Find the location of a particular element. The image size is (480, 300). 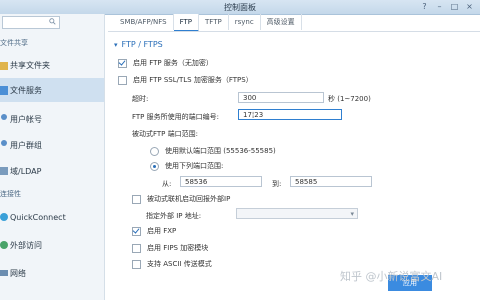

ascii-checkbox is located at coordinates (136, 264).